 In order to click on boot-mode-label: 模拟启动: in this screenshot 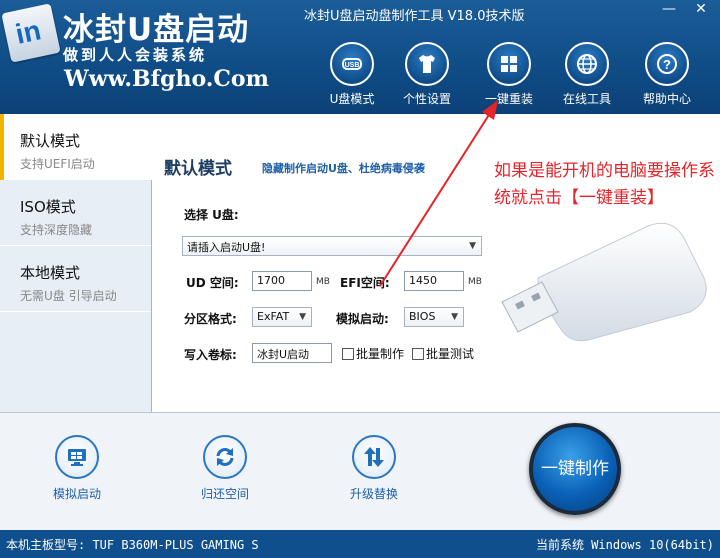, I will do `click(362, 319)`.